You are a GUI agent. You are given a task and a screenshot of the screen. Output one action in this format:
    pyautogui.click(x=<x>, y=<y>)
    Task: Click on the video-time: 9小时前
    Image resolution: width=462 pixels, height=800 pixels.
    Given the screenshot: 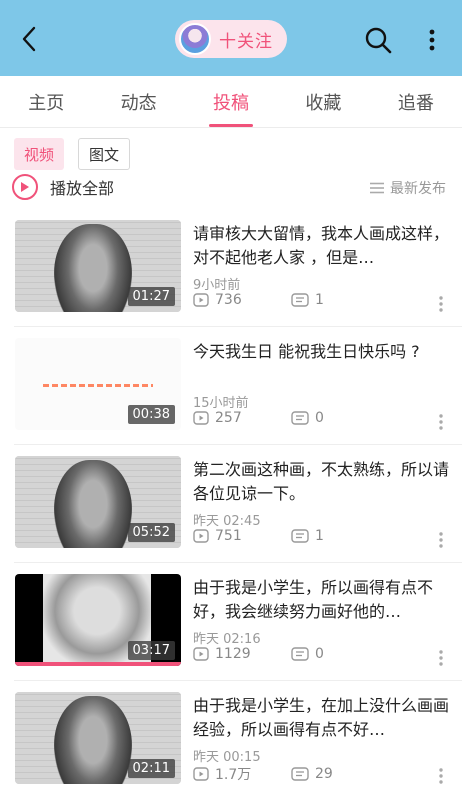 What is the action you would take?
    pyautogui.click(x=217, y=285)
    